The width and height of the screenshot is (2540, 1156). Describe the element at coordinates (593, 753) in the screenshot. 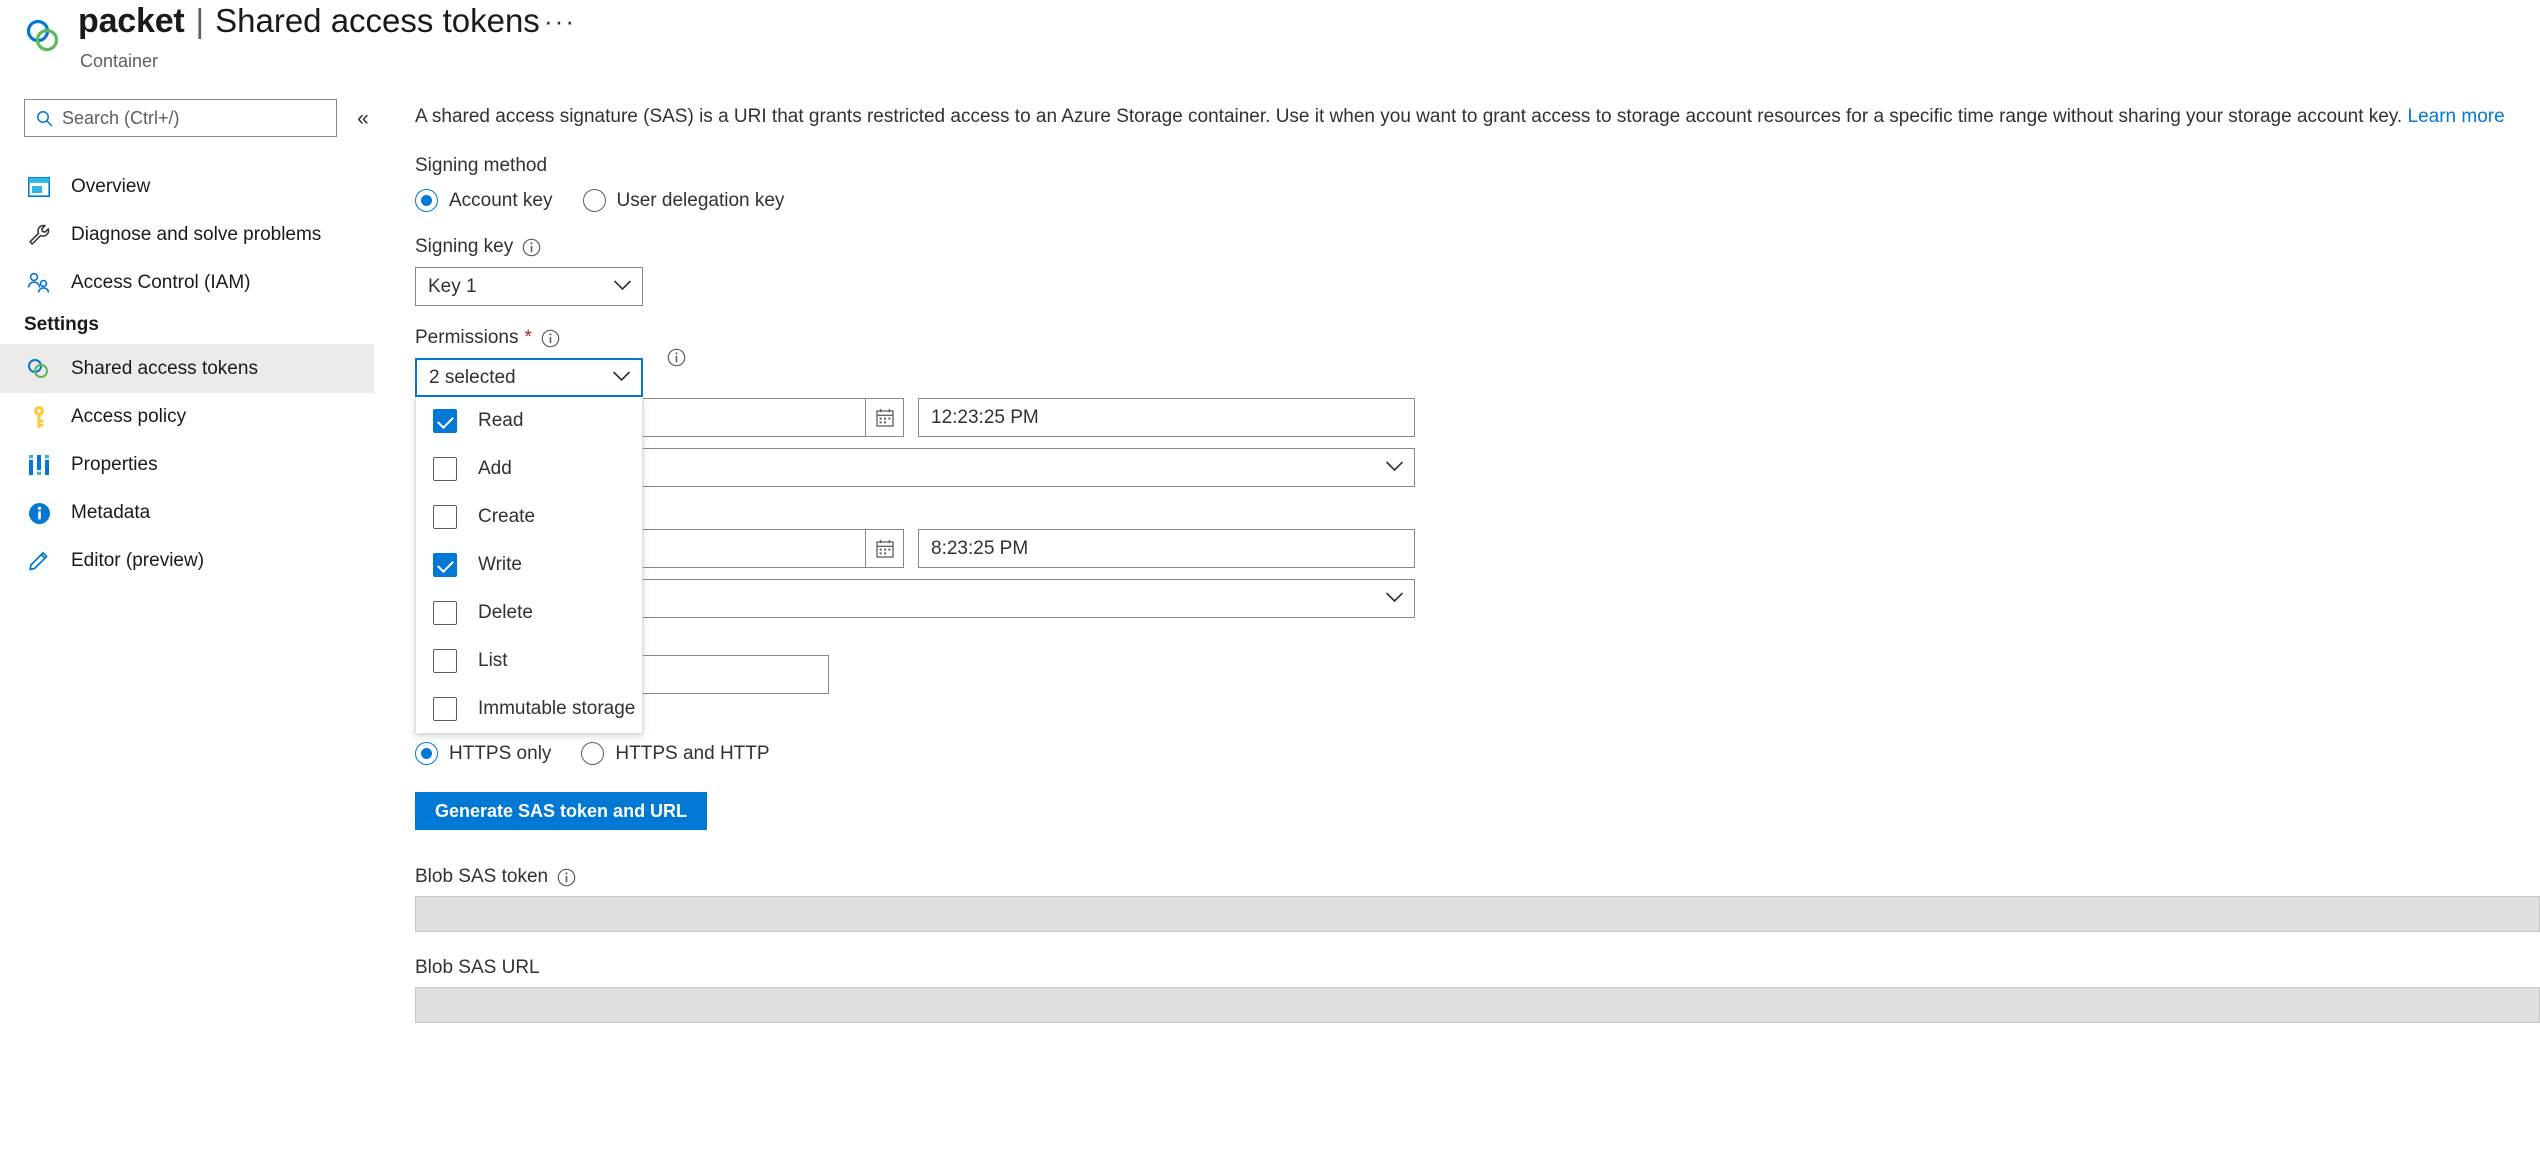

I see `radio-https-and-http` at that location.